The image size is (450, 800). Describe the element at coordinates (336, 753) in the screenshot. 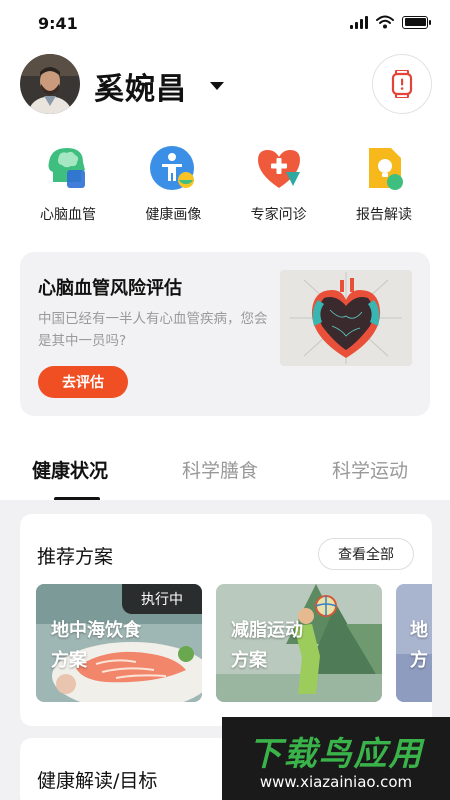

I see `watermark-text: 下载鸟应用` at that location.